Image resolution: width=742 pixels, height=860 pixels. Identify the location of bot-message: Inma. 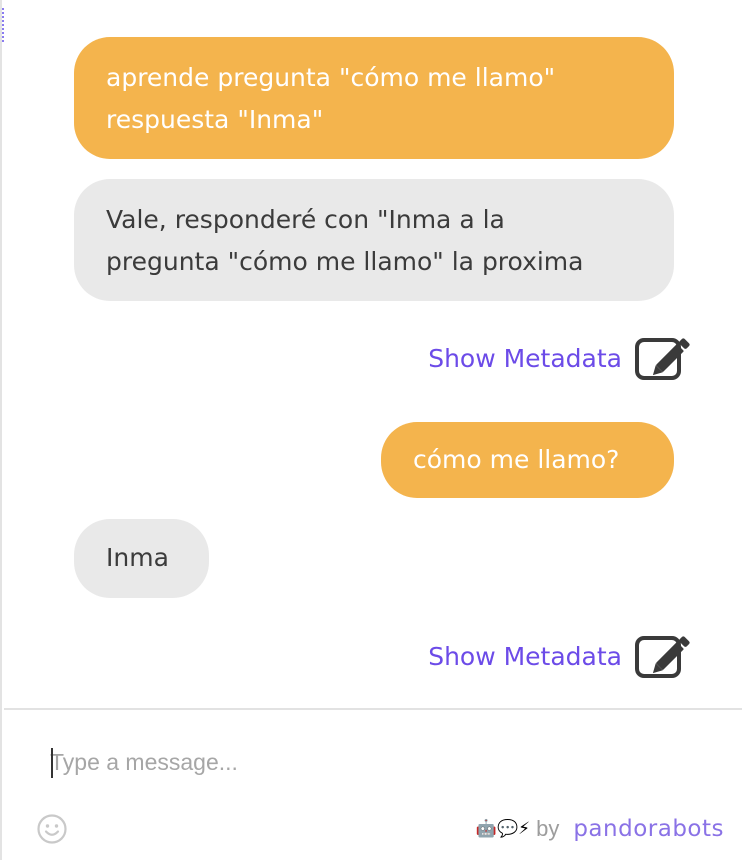
(141, 558).